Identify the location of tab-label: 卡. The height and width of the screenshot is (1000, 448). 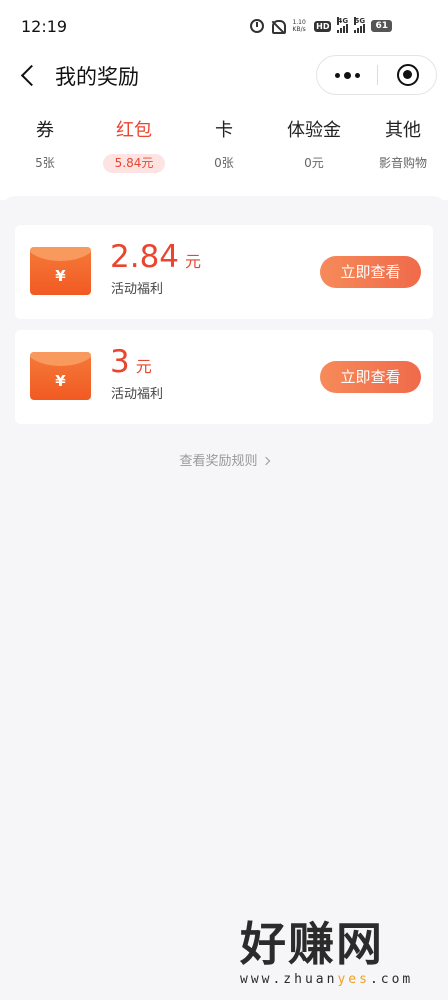
(224, 130).